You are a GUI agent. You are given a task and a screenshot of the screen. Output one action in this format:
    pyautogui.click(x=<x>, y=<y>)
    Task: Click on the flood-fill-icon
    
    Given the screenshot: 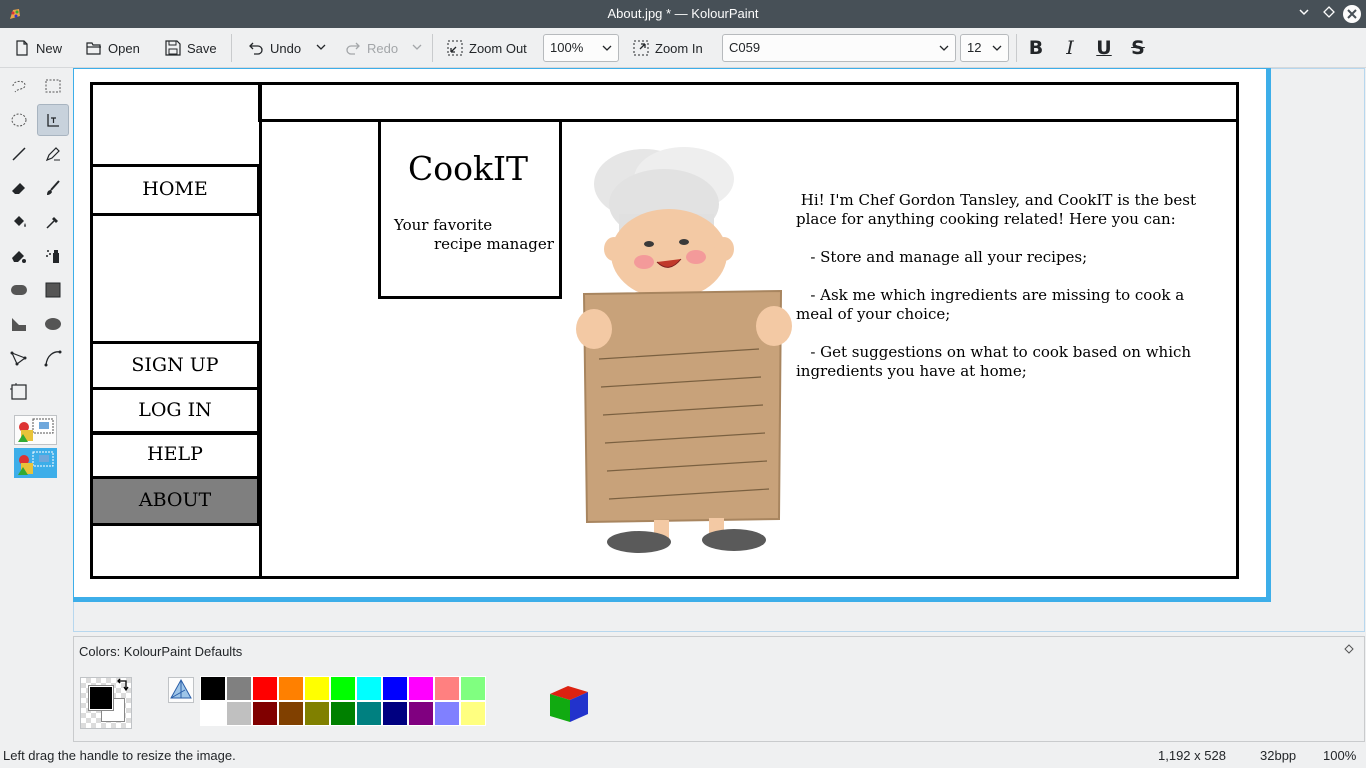 What is the action you would take?
    pyautogui.click(x=20, y=221)
    